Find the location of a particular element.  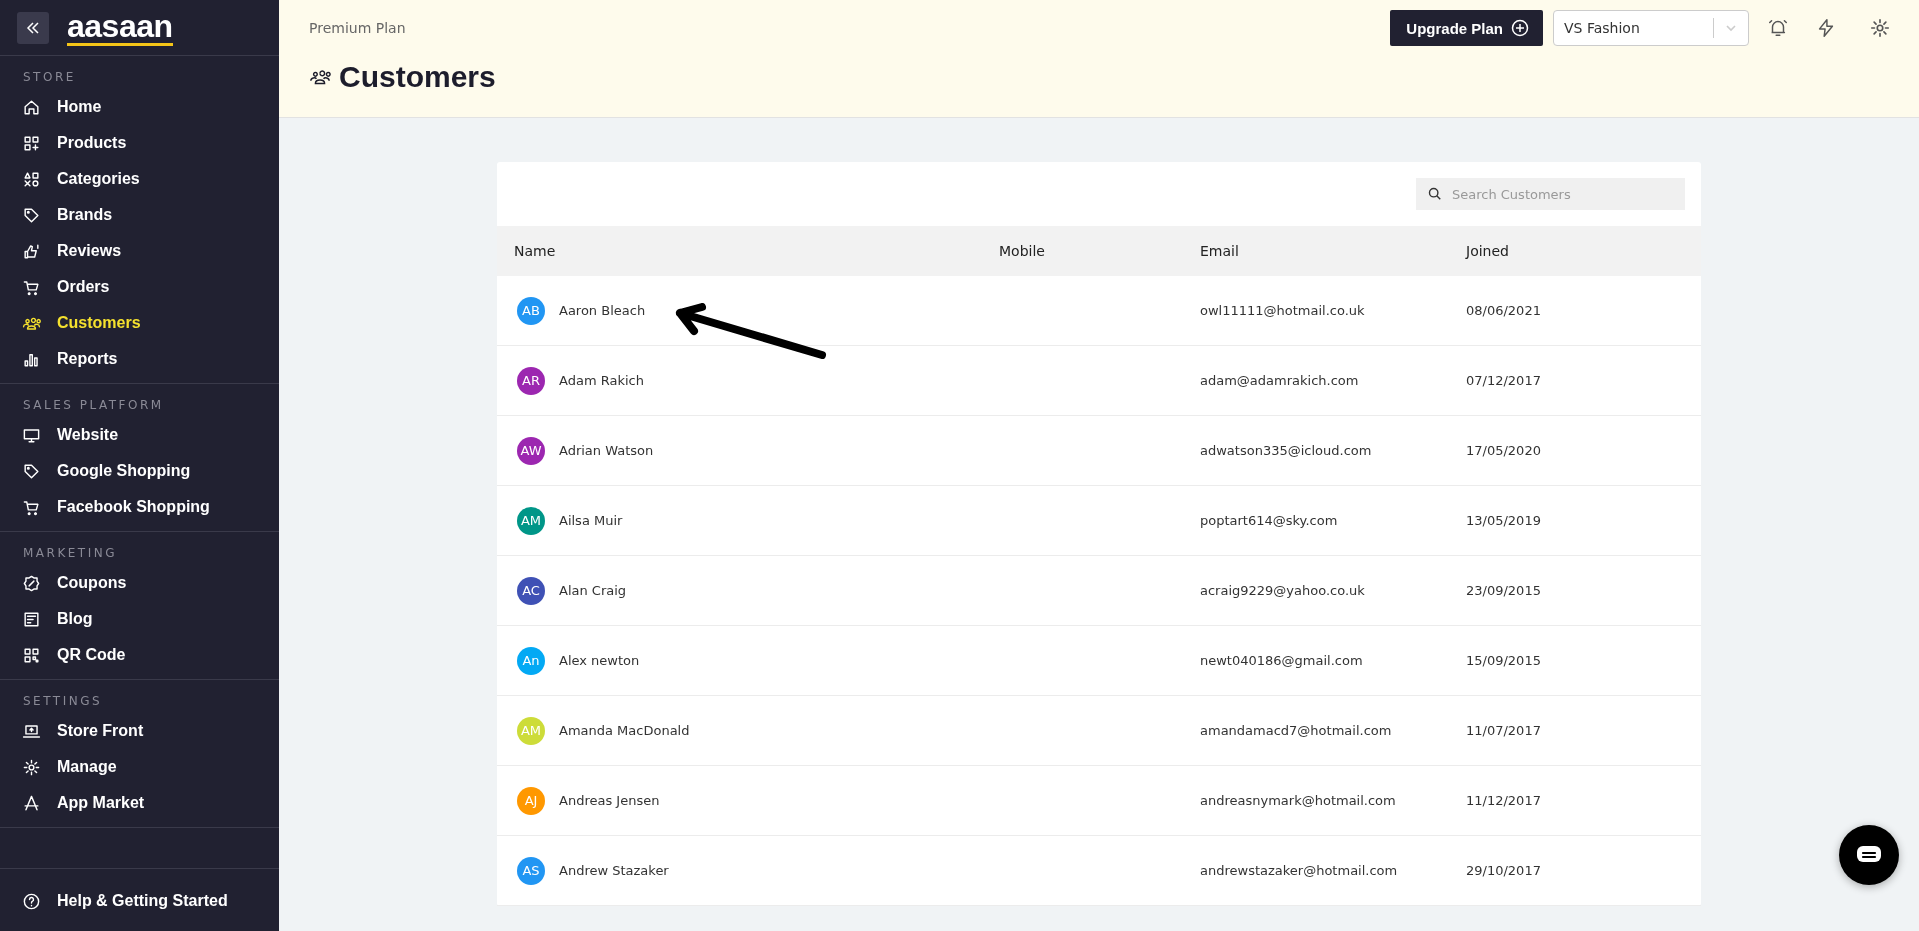

help-icon is located at coordinates (31, 901).